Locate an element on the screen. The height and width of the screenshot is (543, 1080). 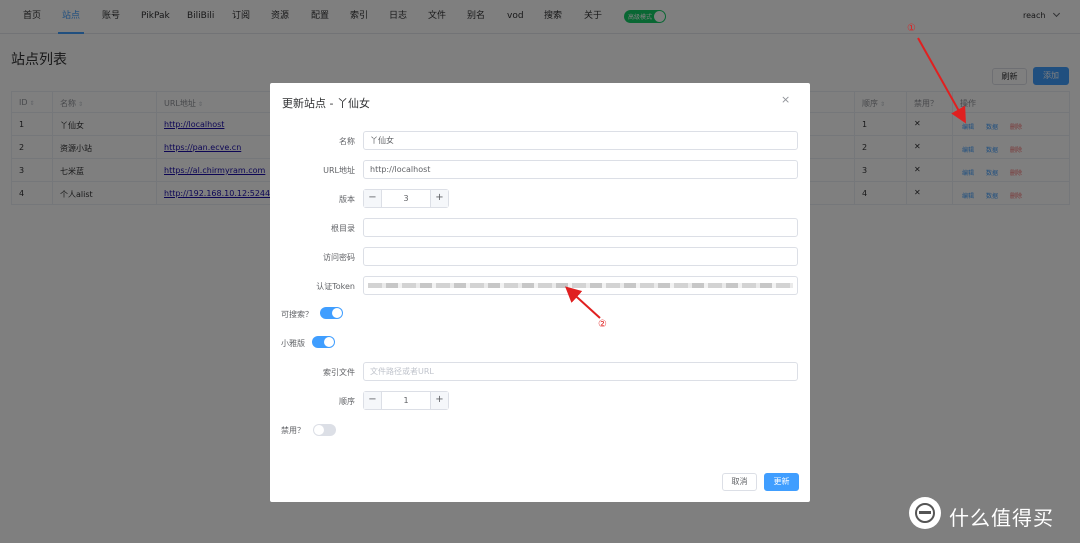
annotation-number-2: ② is located at coordinates (602, 324).